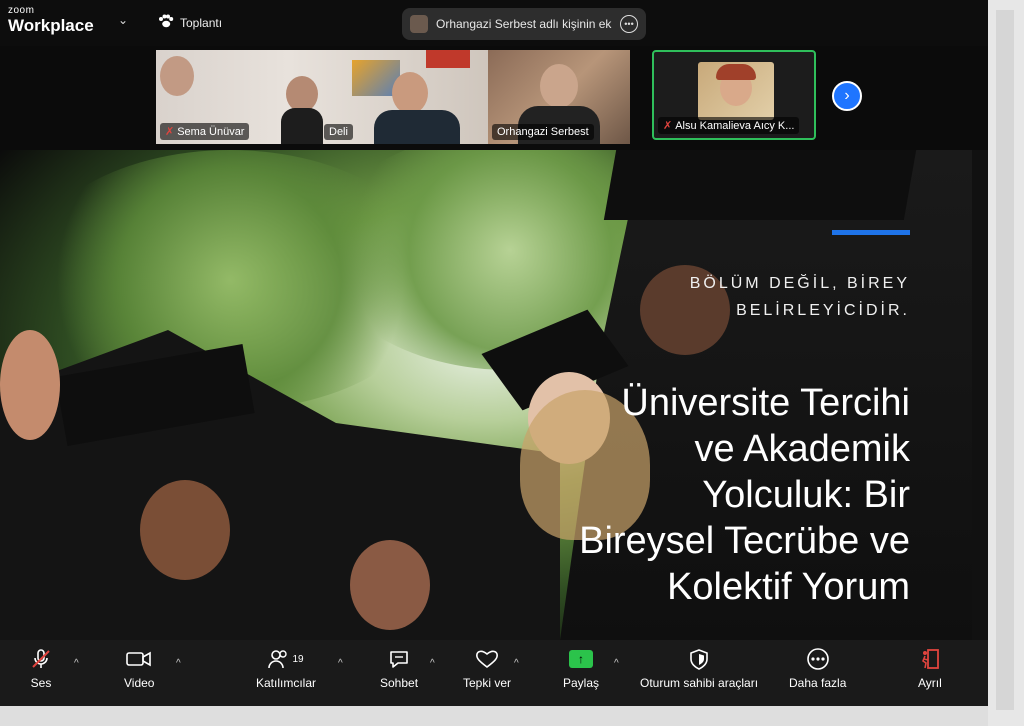 Image resolution: width=1024 pixels, height=726 pixels. What do you see at coordinates (286, 659) in the screenshot?
I see `participants-icon: 19` at bounding box center [286, 659].